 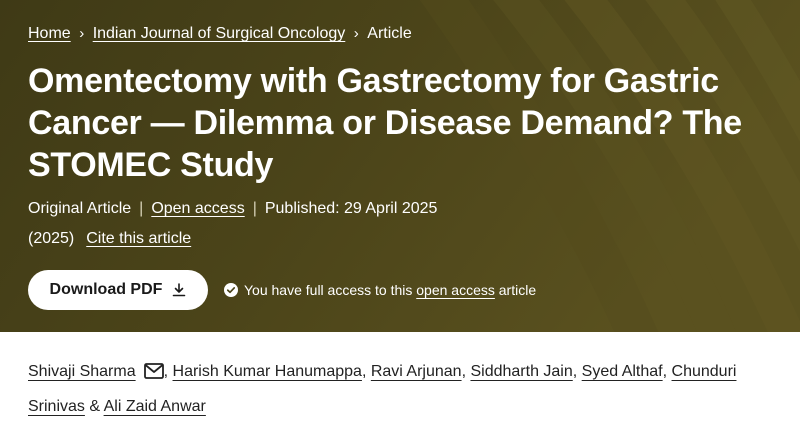 I want to click on published-date: Published: 29 April 2025, so click(x=351, y=208).